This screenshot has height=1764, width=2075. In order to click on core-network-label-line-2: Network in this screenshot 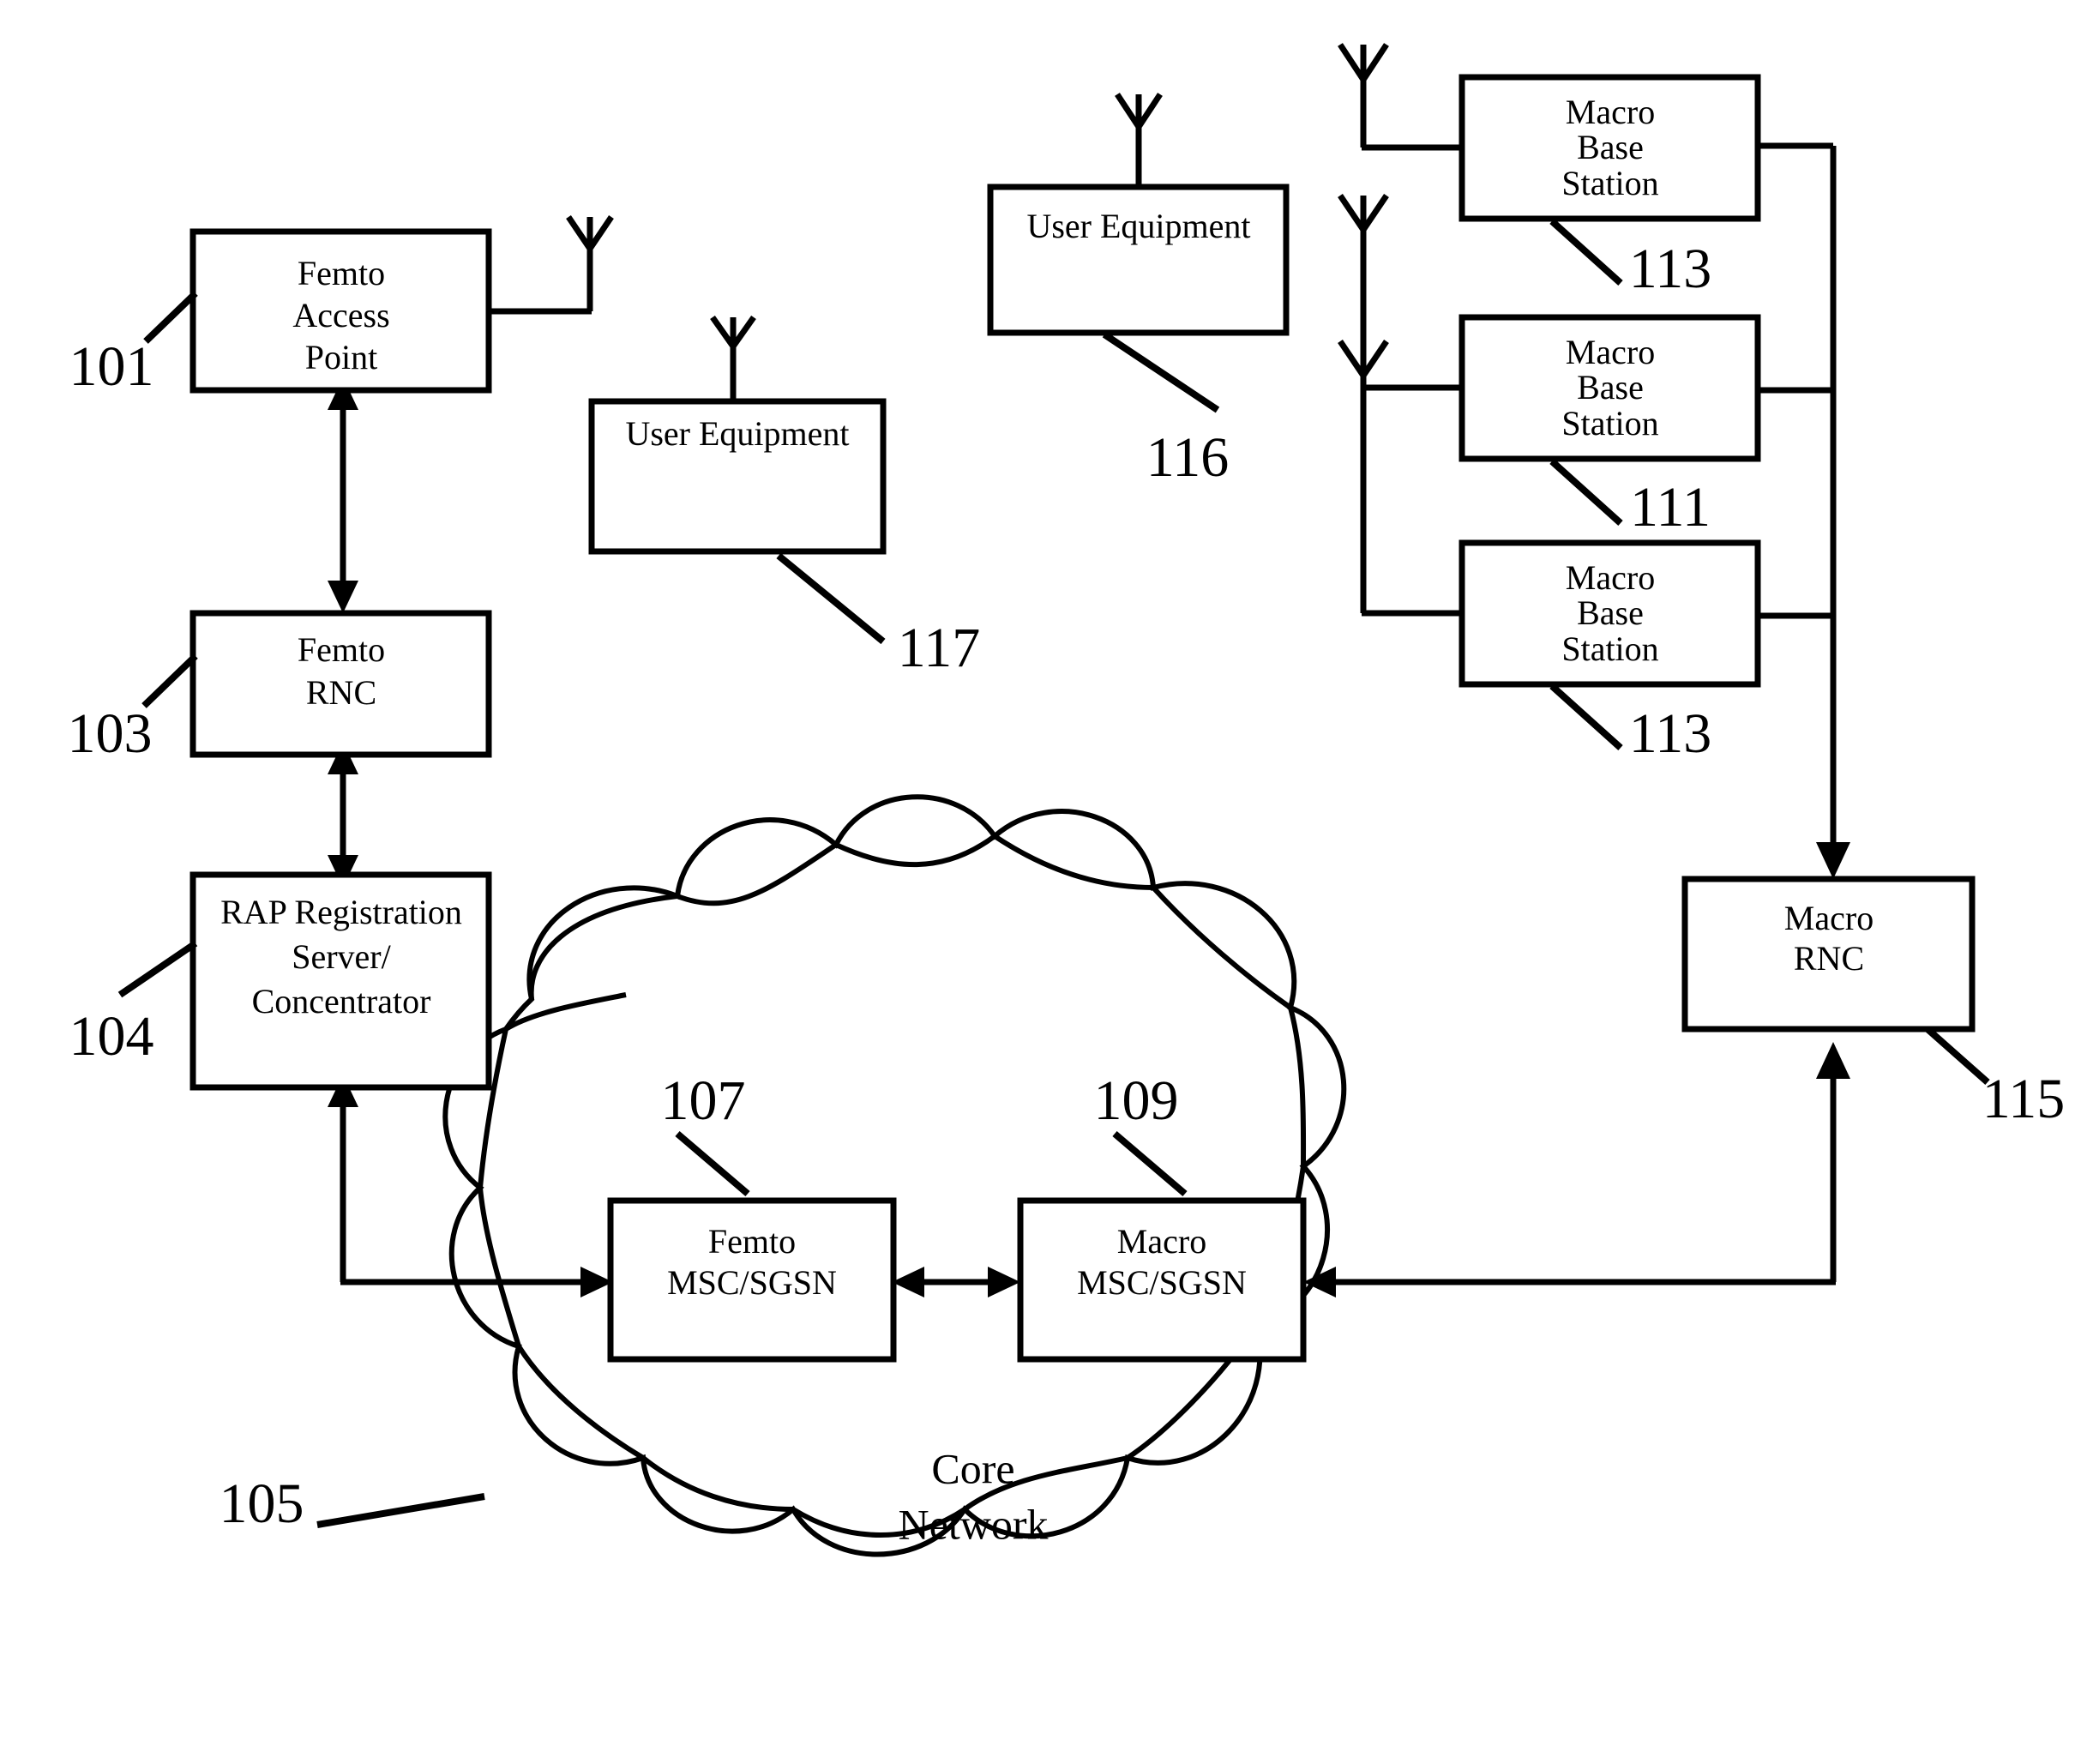, I will do `click(974, 1524)`.